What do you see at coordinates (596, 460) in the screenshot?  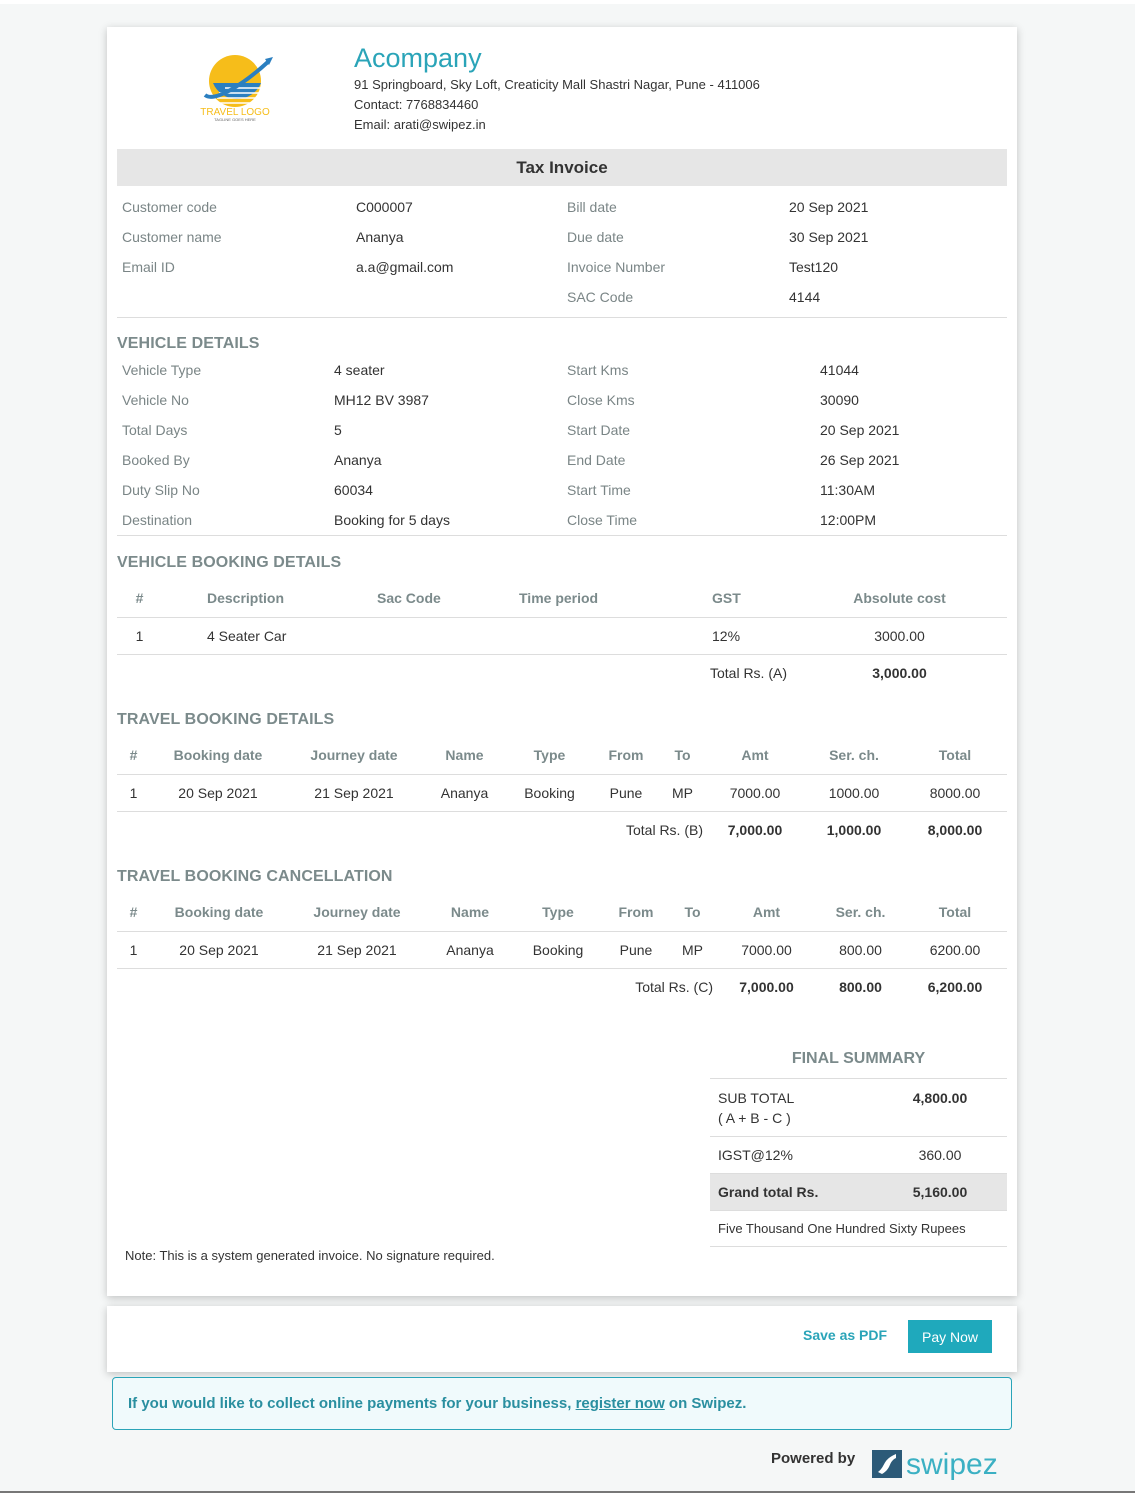 I see `end-date-label: End Date` at bounding box center [596, 460].